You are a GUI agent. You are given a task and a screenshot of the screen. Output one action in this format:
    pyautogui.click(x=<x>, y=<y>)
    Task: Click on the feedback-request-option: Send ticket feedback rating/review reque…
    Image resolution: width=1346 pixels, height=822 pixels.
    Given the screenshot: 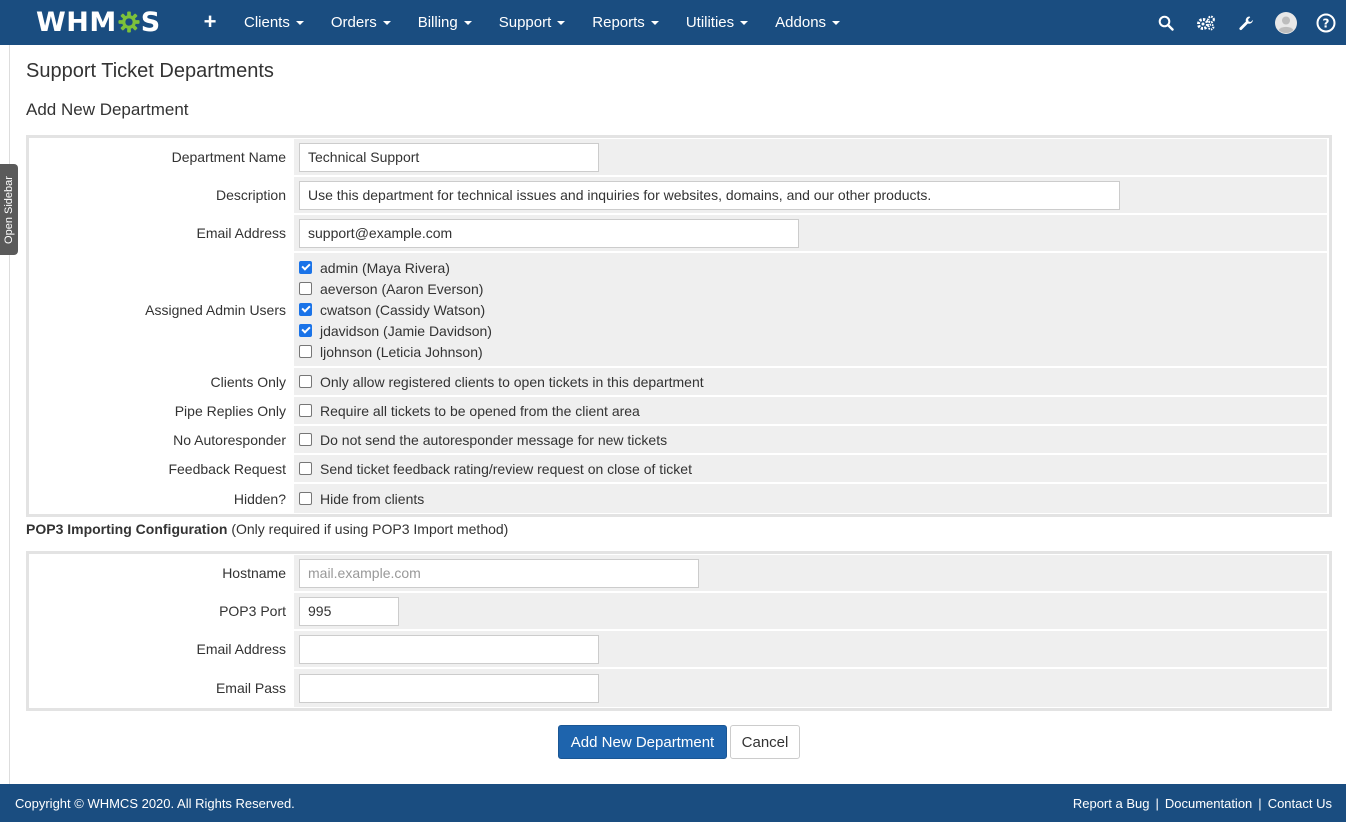 What is the action you would take?
    pyautogui.click(x=810, y=468)
    